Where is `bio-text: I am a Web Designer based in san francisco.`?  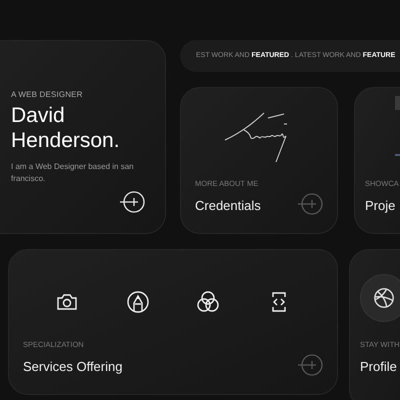
bio-text: I am a Web Designer based in san francisco. is located at coordinates (73, 173).